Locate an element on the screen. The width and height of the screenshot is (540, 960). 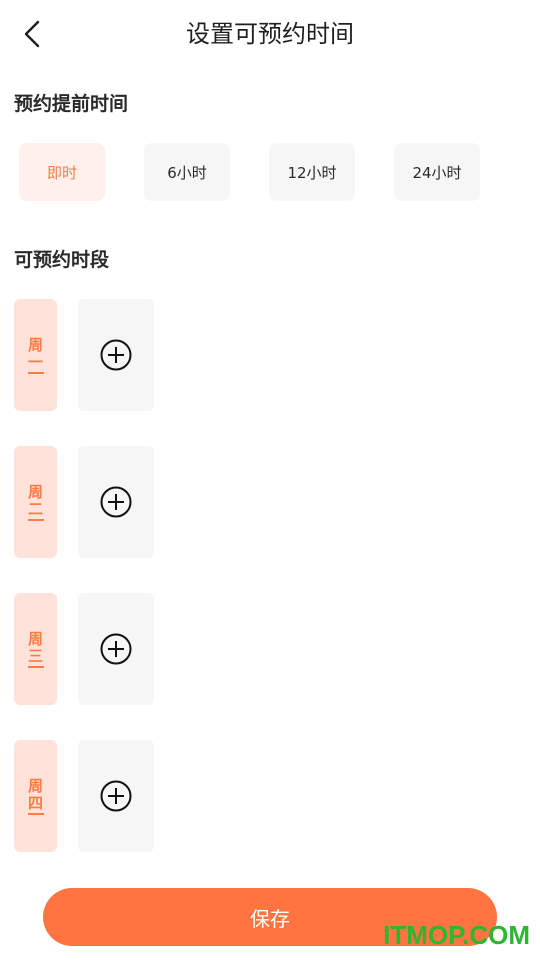
watermark-logo: ITMOP.COM is located at coordinates (456, 935).